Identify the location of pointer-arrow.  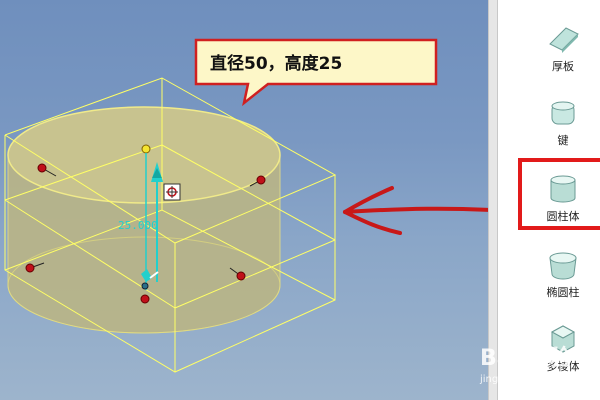
(415, 210).